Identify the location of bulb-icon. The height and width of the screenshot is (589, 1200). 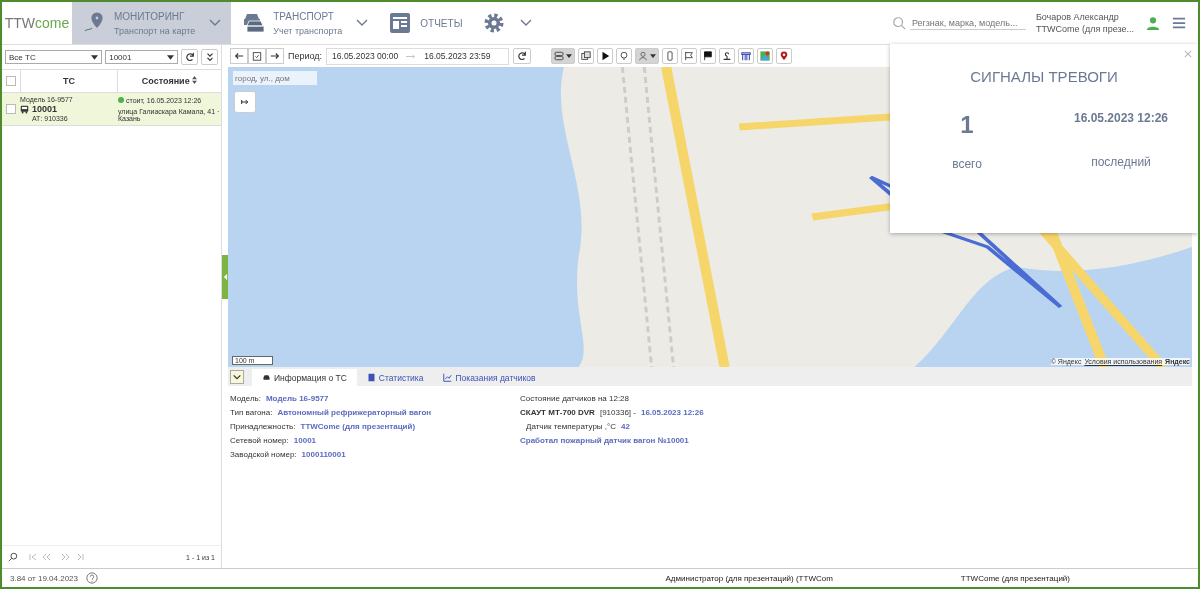
(624, 56).